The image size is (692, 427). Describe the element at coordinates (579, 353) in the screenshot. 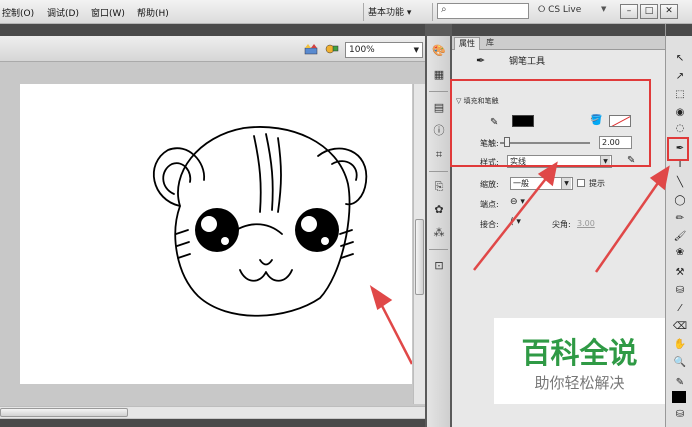

I see `watermark-title: 百科全说` at that location.